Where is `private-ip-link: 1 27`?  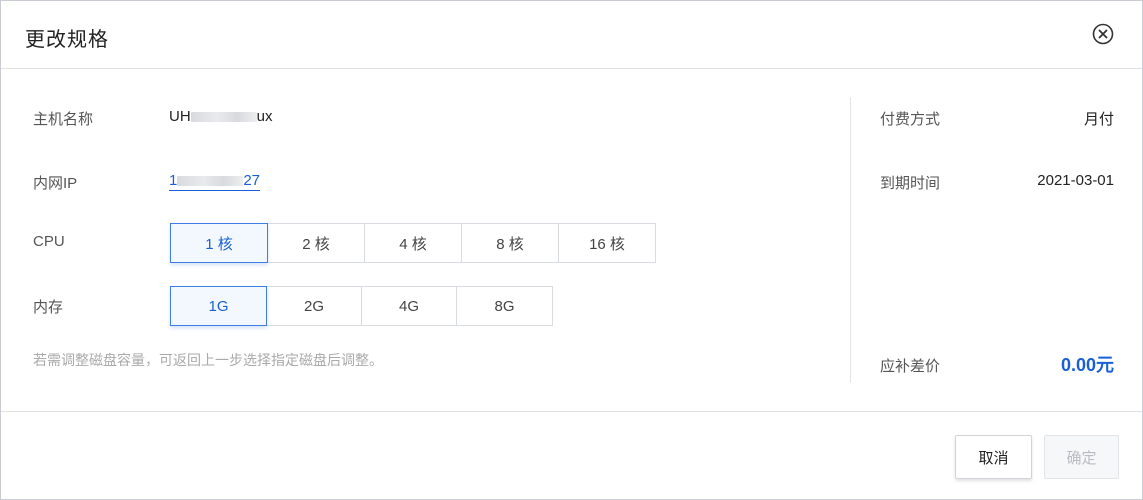
private-ip-link: 1 27 is located at coordinates (215, 181).